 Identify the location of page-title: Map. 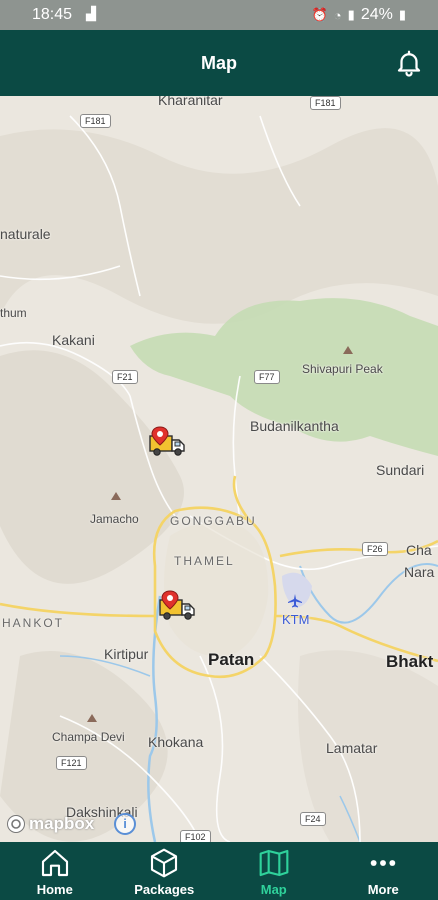
(219, 63).